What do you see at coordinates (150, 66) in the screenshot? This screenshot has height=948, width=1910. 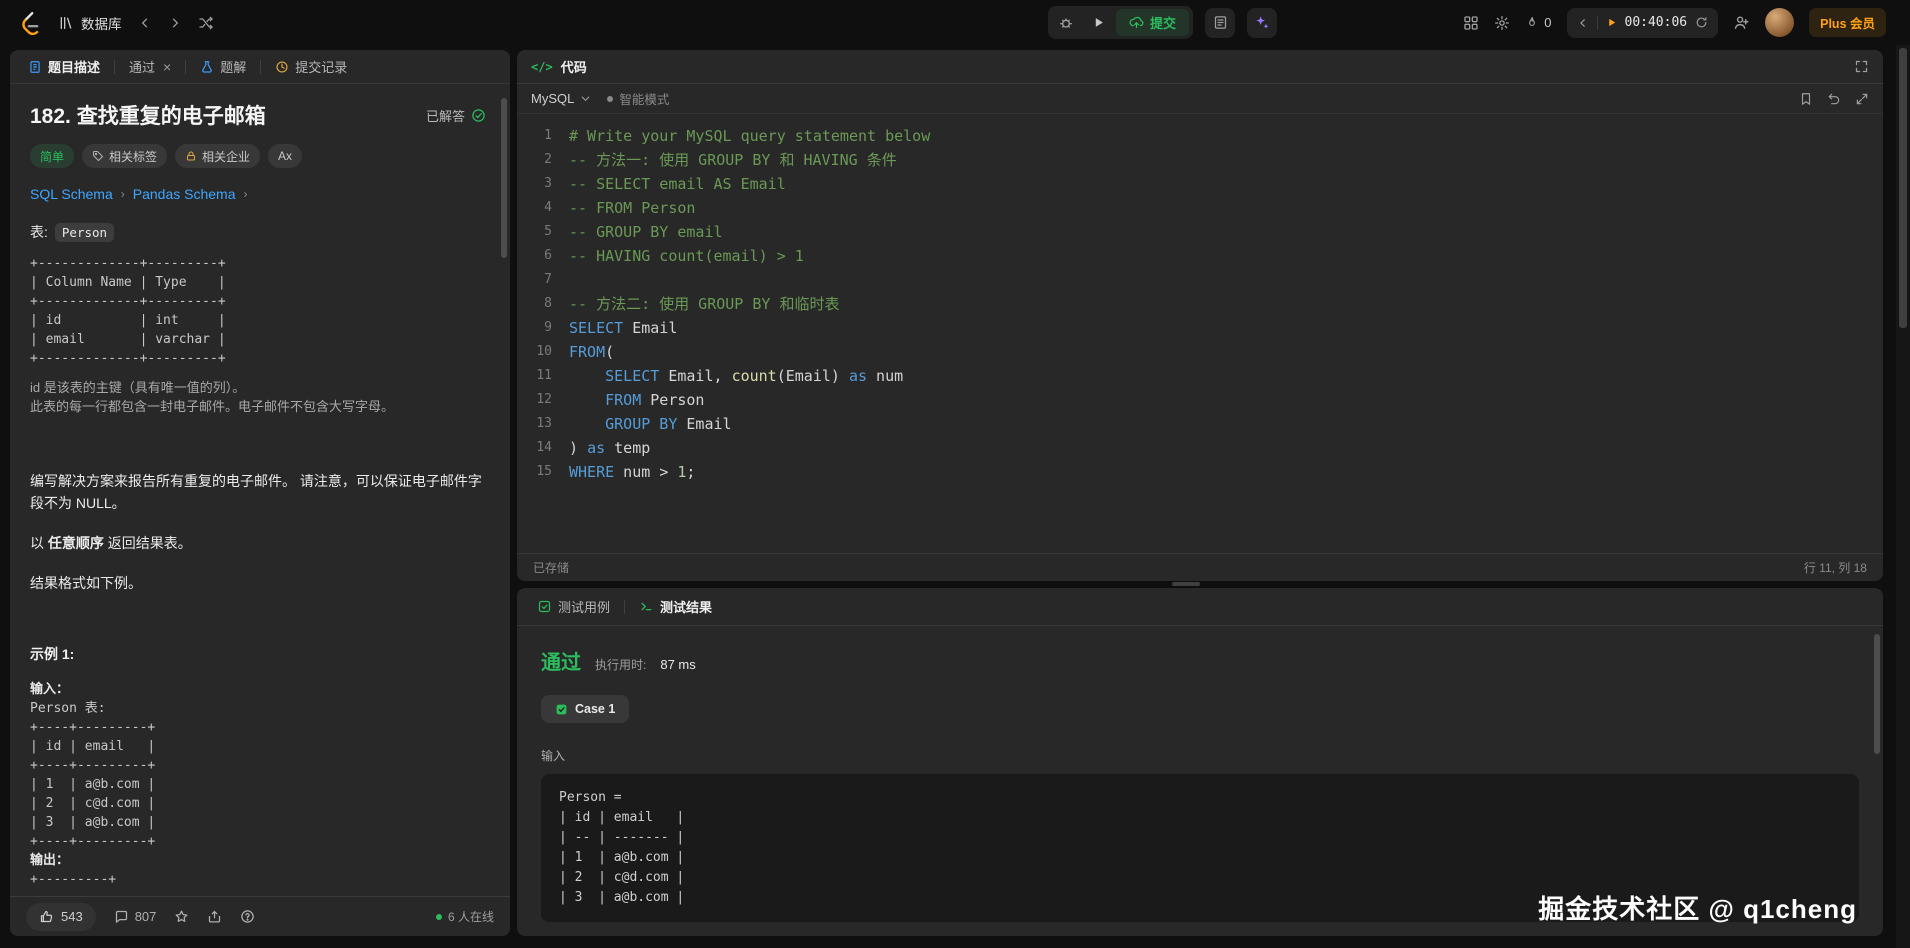 I see `tab-passed-result: 通过 ×` at bounding box center [150, 66].